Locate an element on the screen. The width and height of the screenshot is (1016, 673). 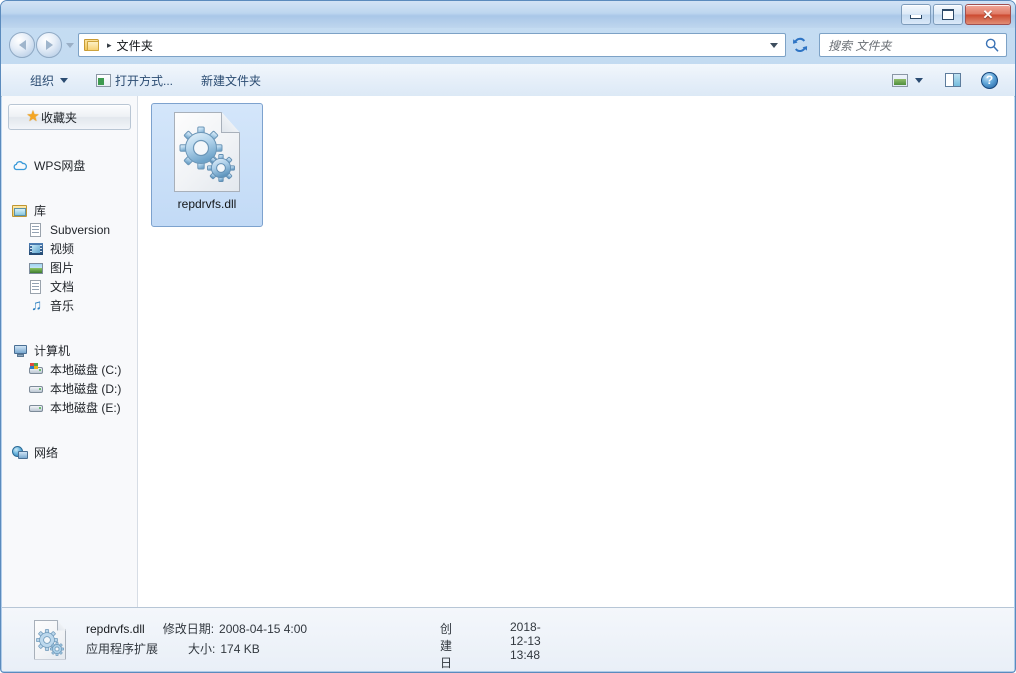
help-icon: ? is located at coordinates (989, 80).